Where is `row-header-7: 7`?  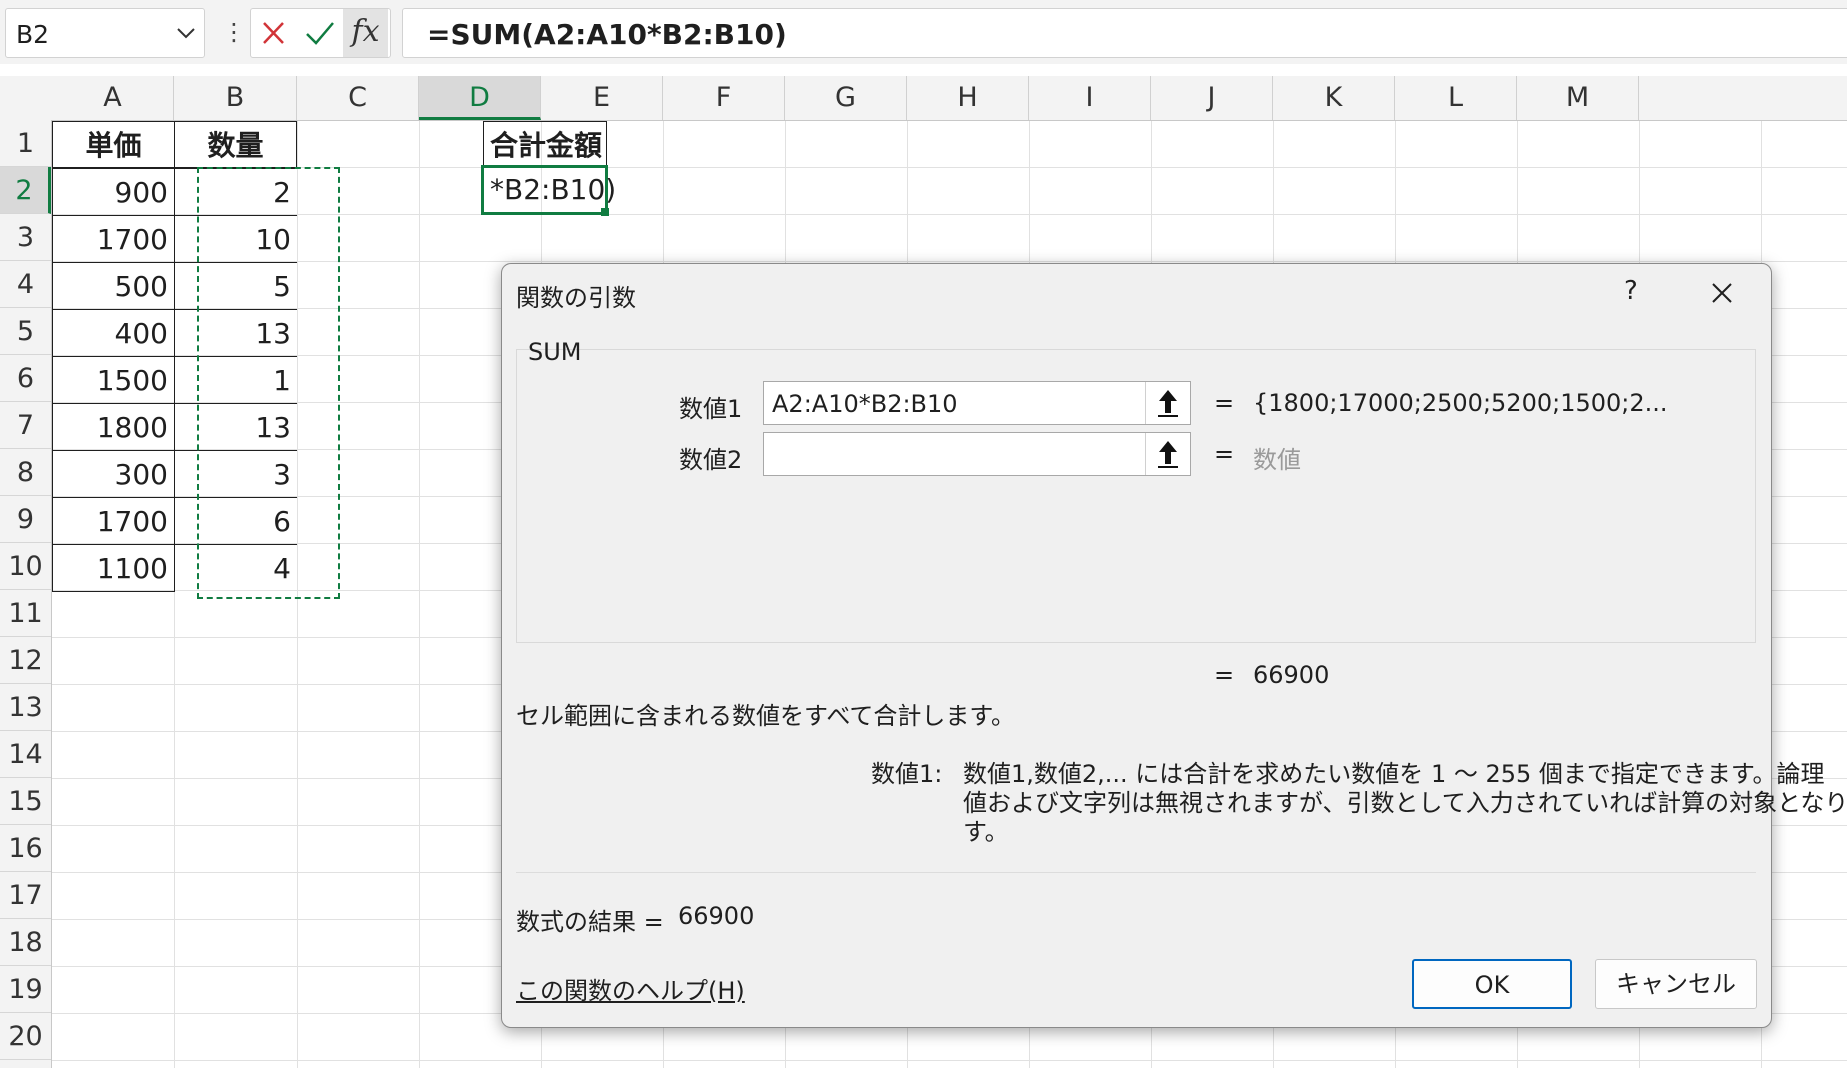 row-header-7: 7 is located at coordinates (25, 425).